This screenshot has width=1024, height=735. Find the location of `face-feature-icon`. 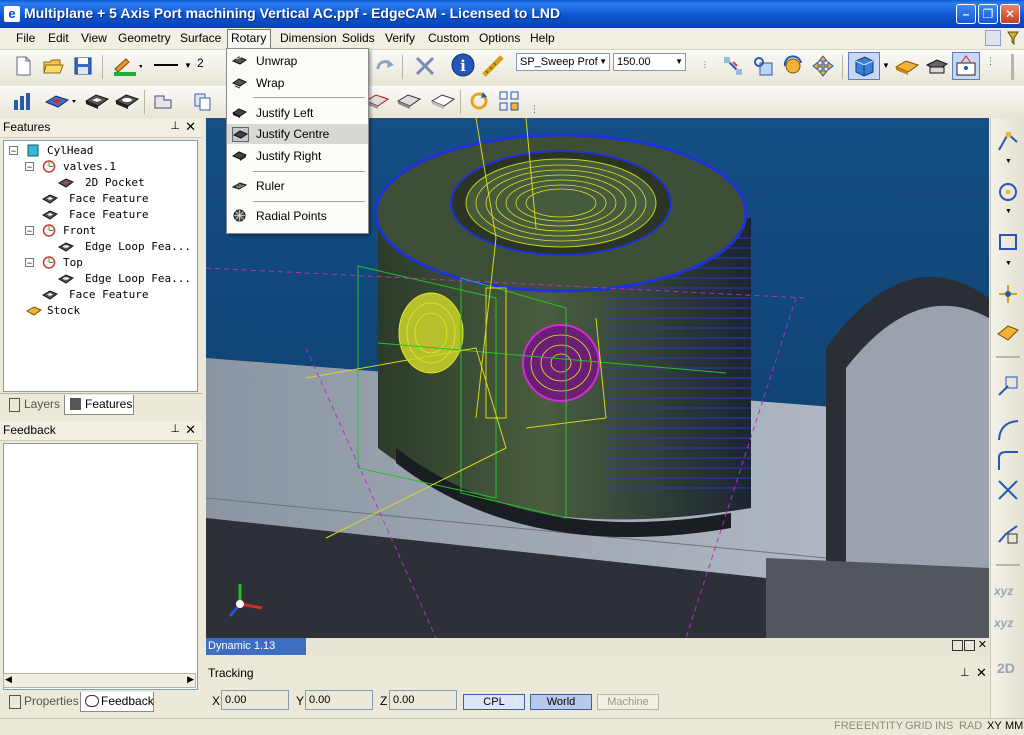

face-feature-icon is located at coordinates (97, 101).